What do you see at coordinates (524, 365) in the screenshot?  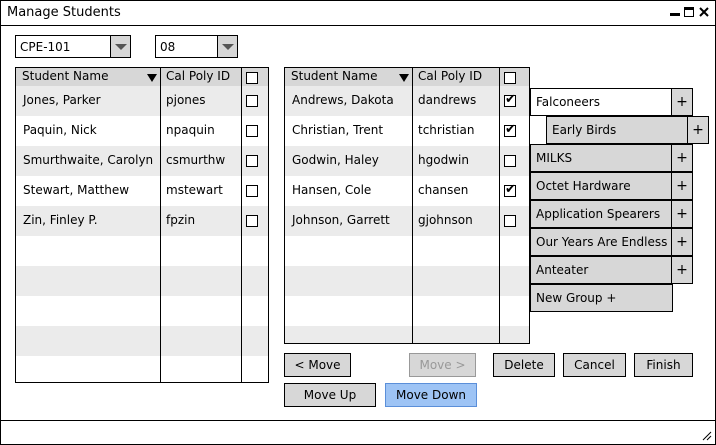 I see `delete-button: Delete` at bounding box center [524, 365].